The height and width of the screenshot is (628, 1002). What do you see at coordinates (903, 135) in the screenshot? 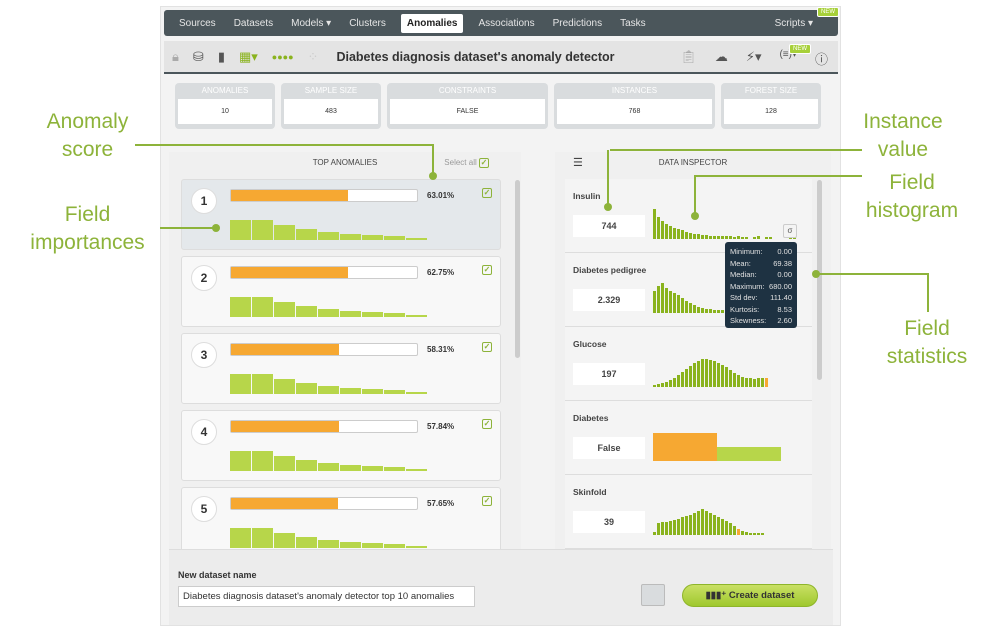
I see `annotation-instance-value: Instance value` at bounding box center [903, 135].